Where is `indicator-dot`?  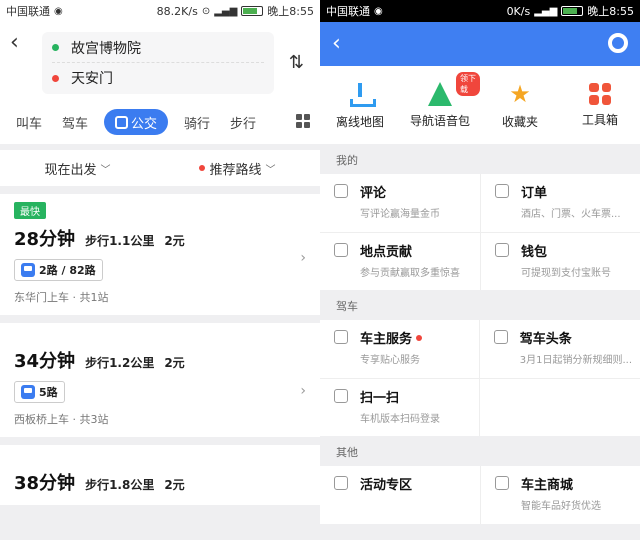 indicator-dot is located at coordinates (202, 168).